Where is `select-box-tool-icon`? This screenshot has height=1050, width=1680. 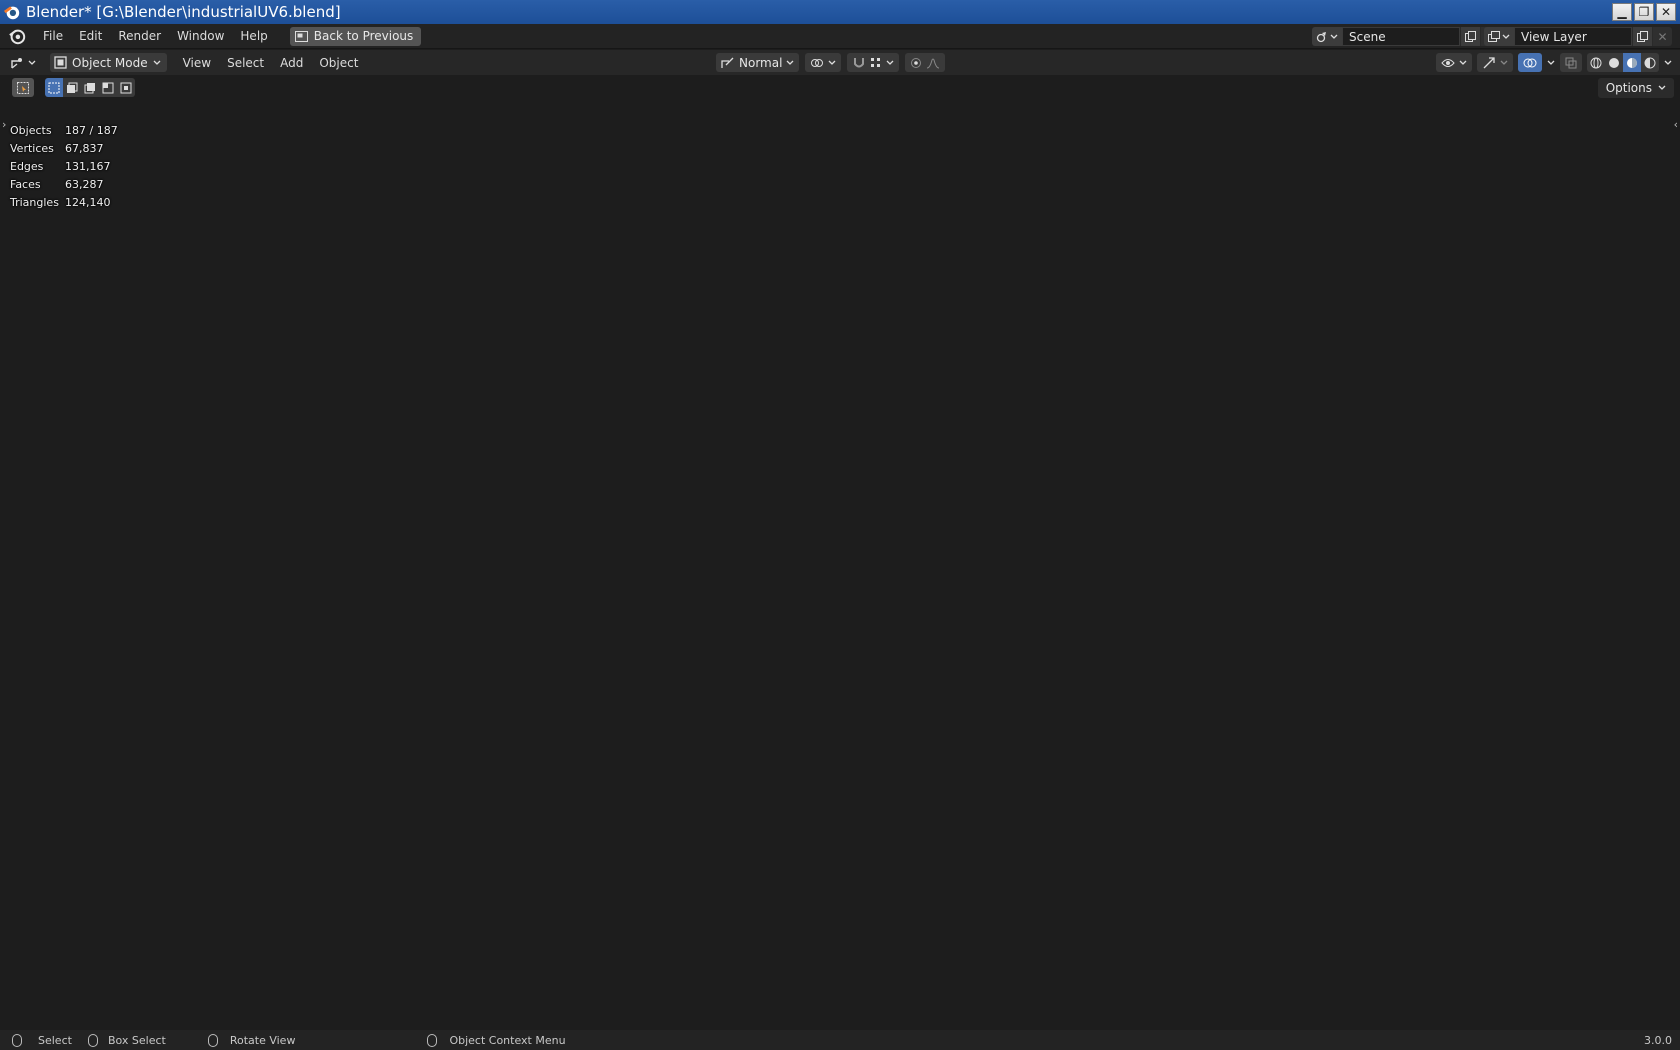
select-box-tool-icon is located at coordinates (23, 87).